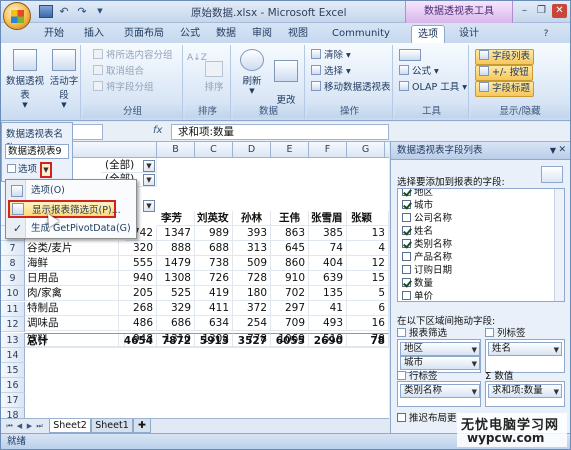 This screenshot has width=571, height=450. Describe the element at coordinates (252, 233) in the screenshot. I see `data-cell: 393` at that location.